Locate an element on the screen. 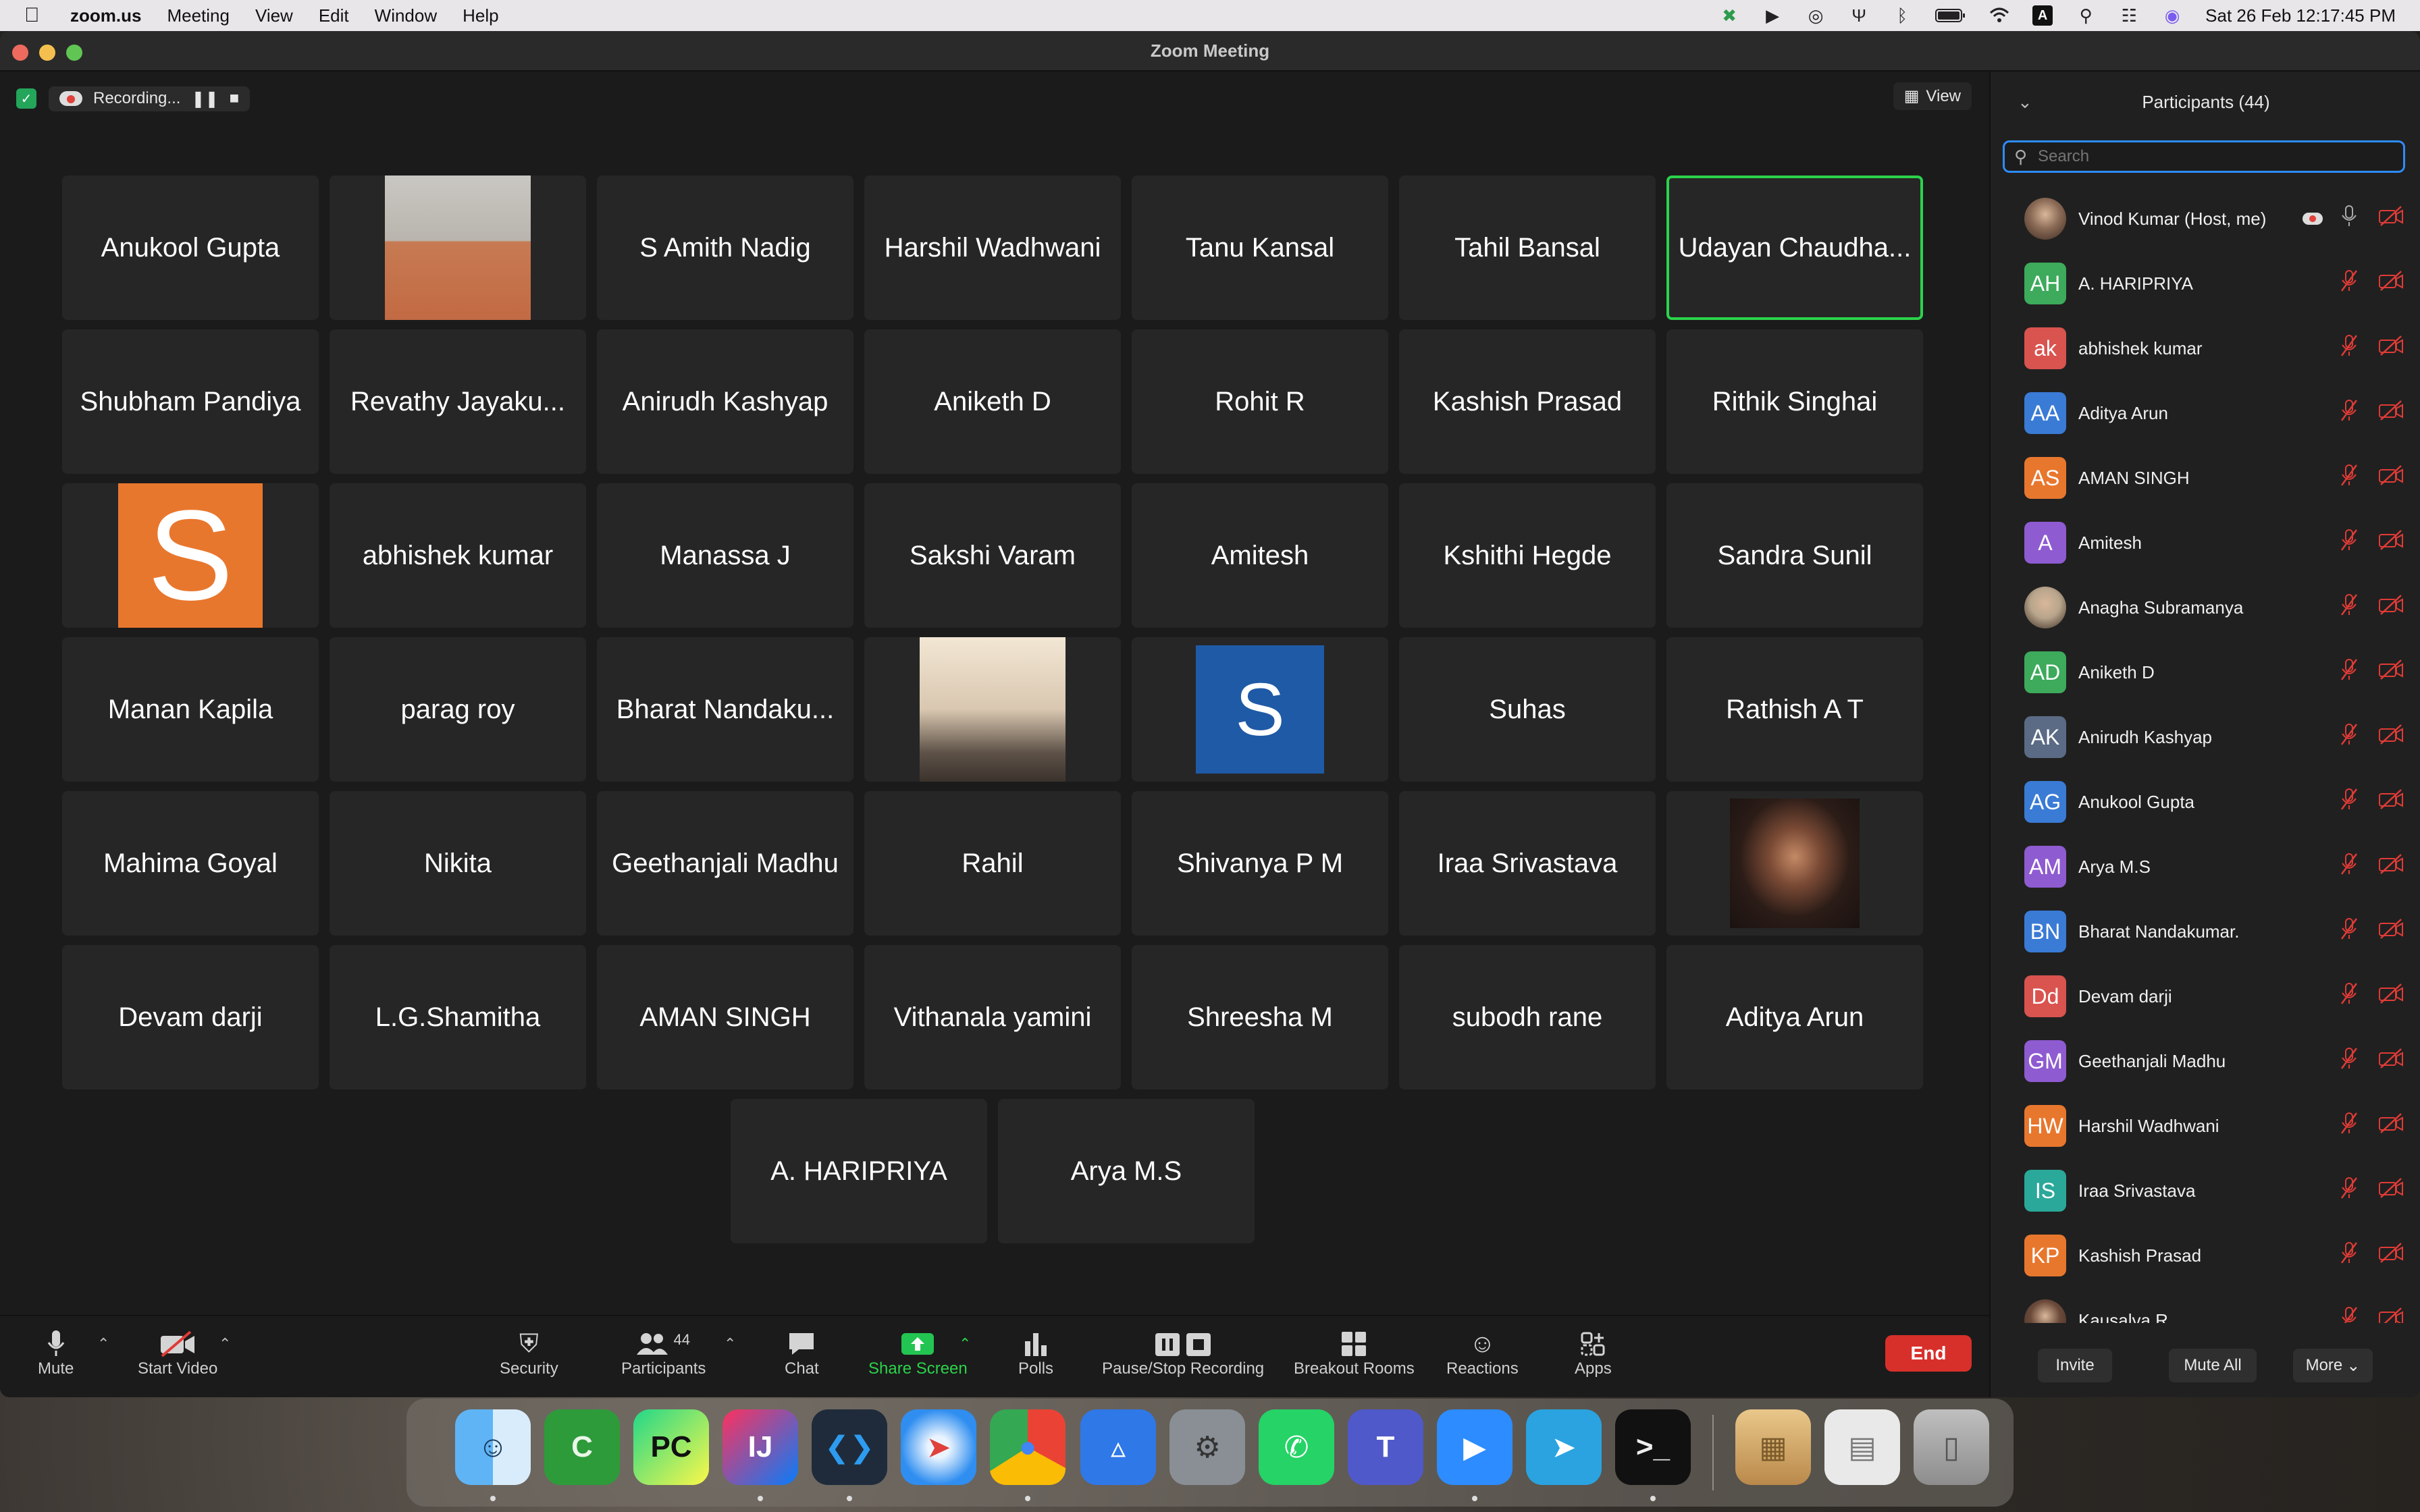 The height and width of the screenshot is (1512, 2420). security-button: ⛨ Security is located at coordinates (529, 1353).